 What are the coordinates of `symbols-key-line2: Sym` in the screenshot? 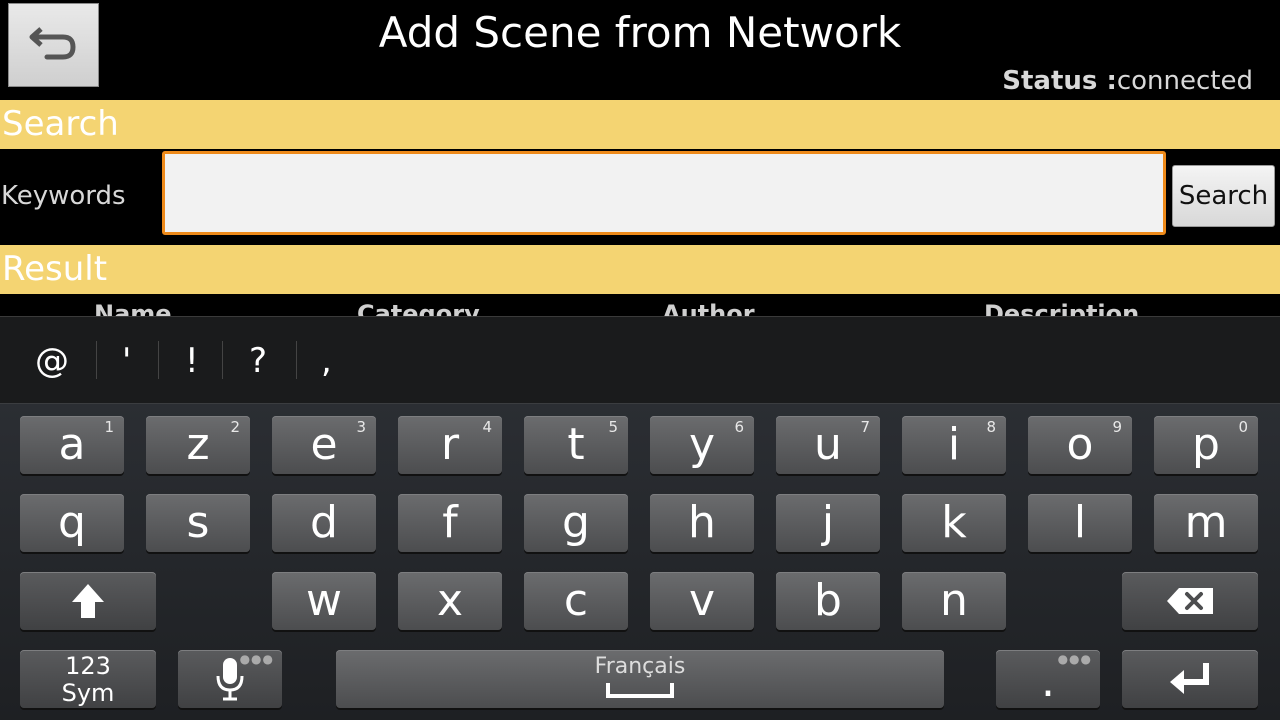 It's located at (88, 693).